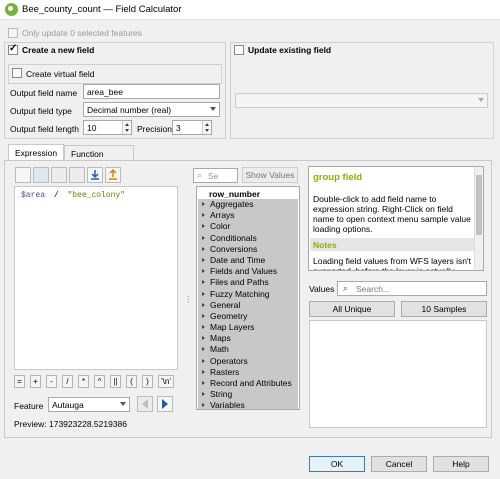 This screenshot has width=500, height=479. What do you see at coordinates (44, 93) in the screenshot?
I see `output-field-name-label: Output field name` at bounding box center [44, 93].